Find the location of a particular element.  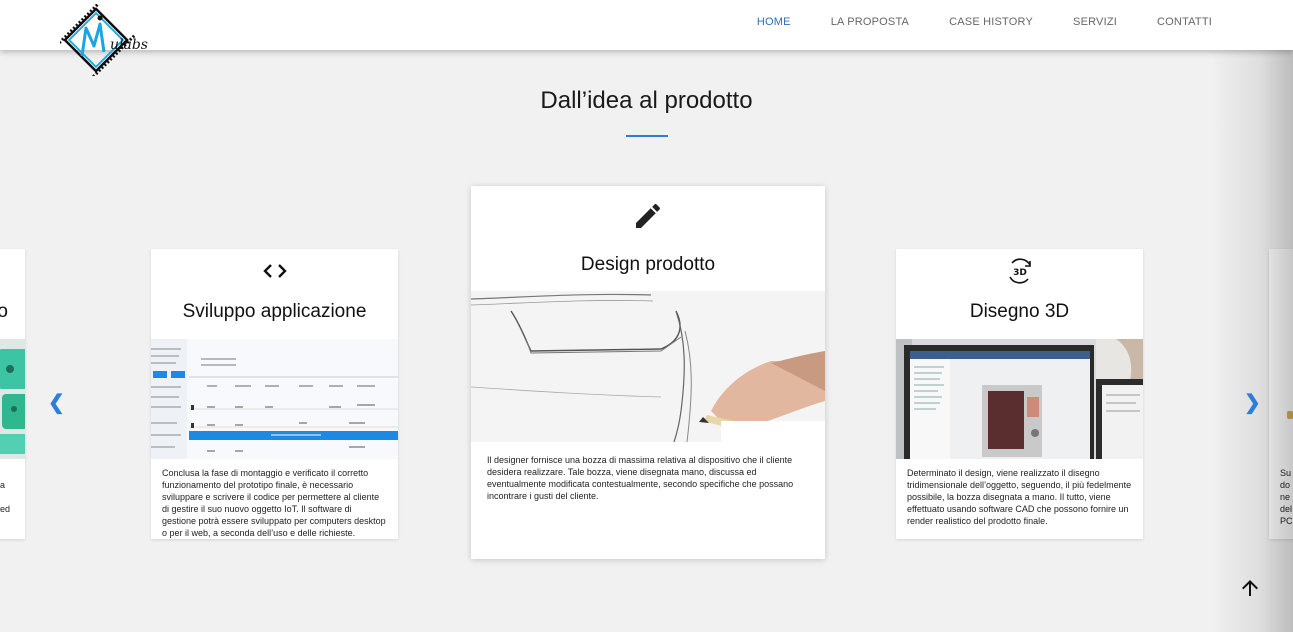

carousel-card-left-partial: o a ed is located at coordinates (12, 394).